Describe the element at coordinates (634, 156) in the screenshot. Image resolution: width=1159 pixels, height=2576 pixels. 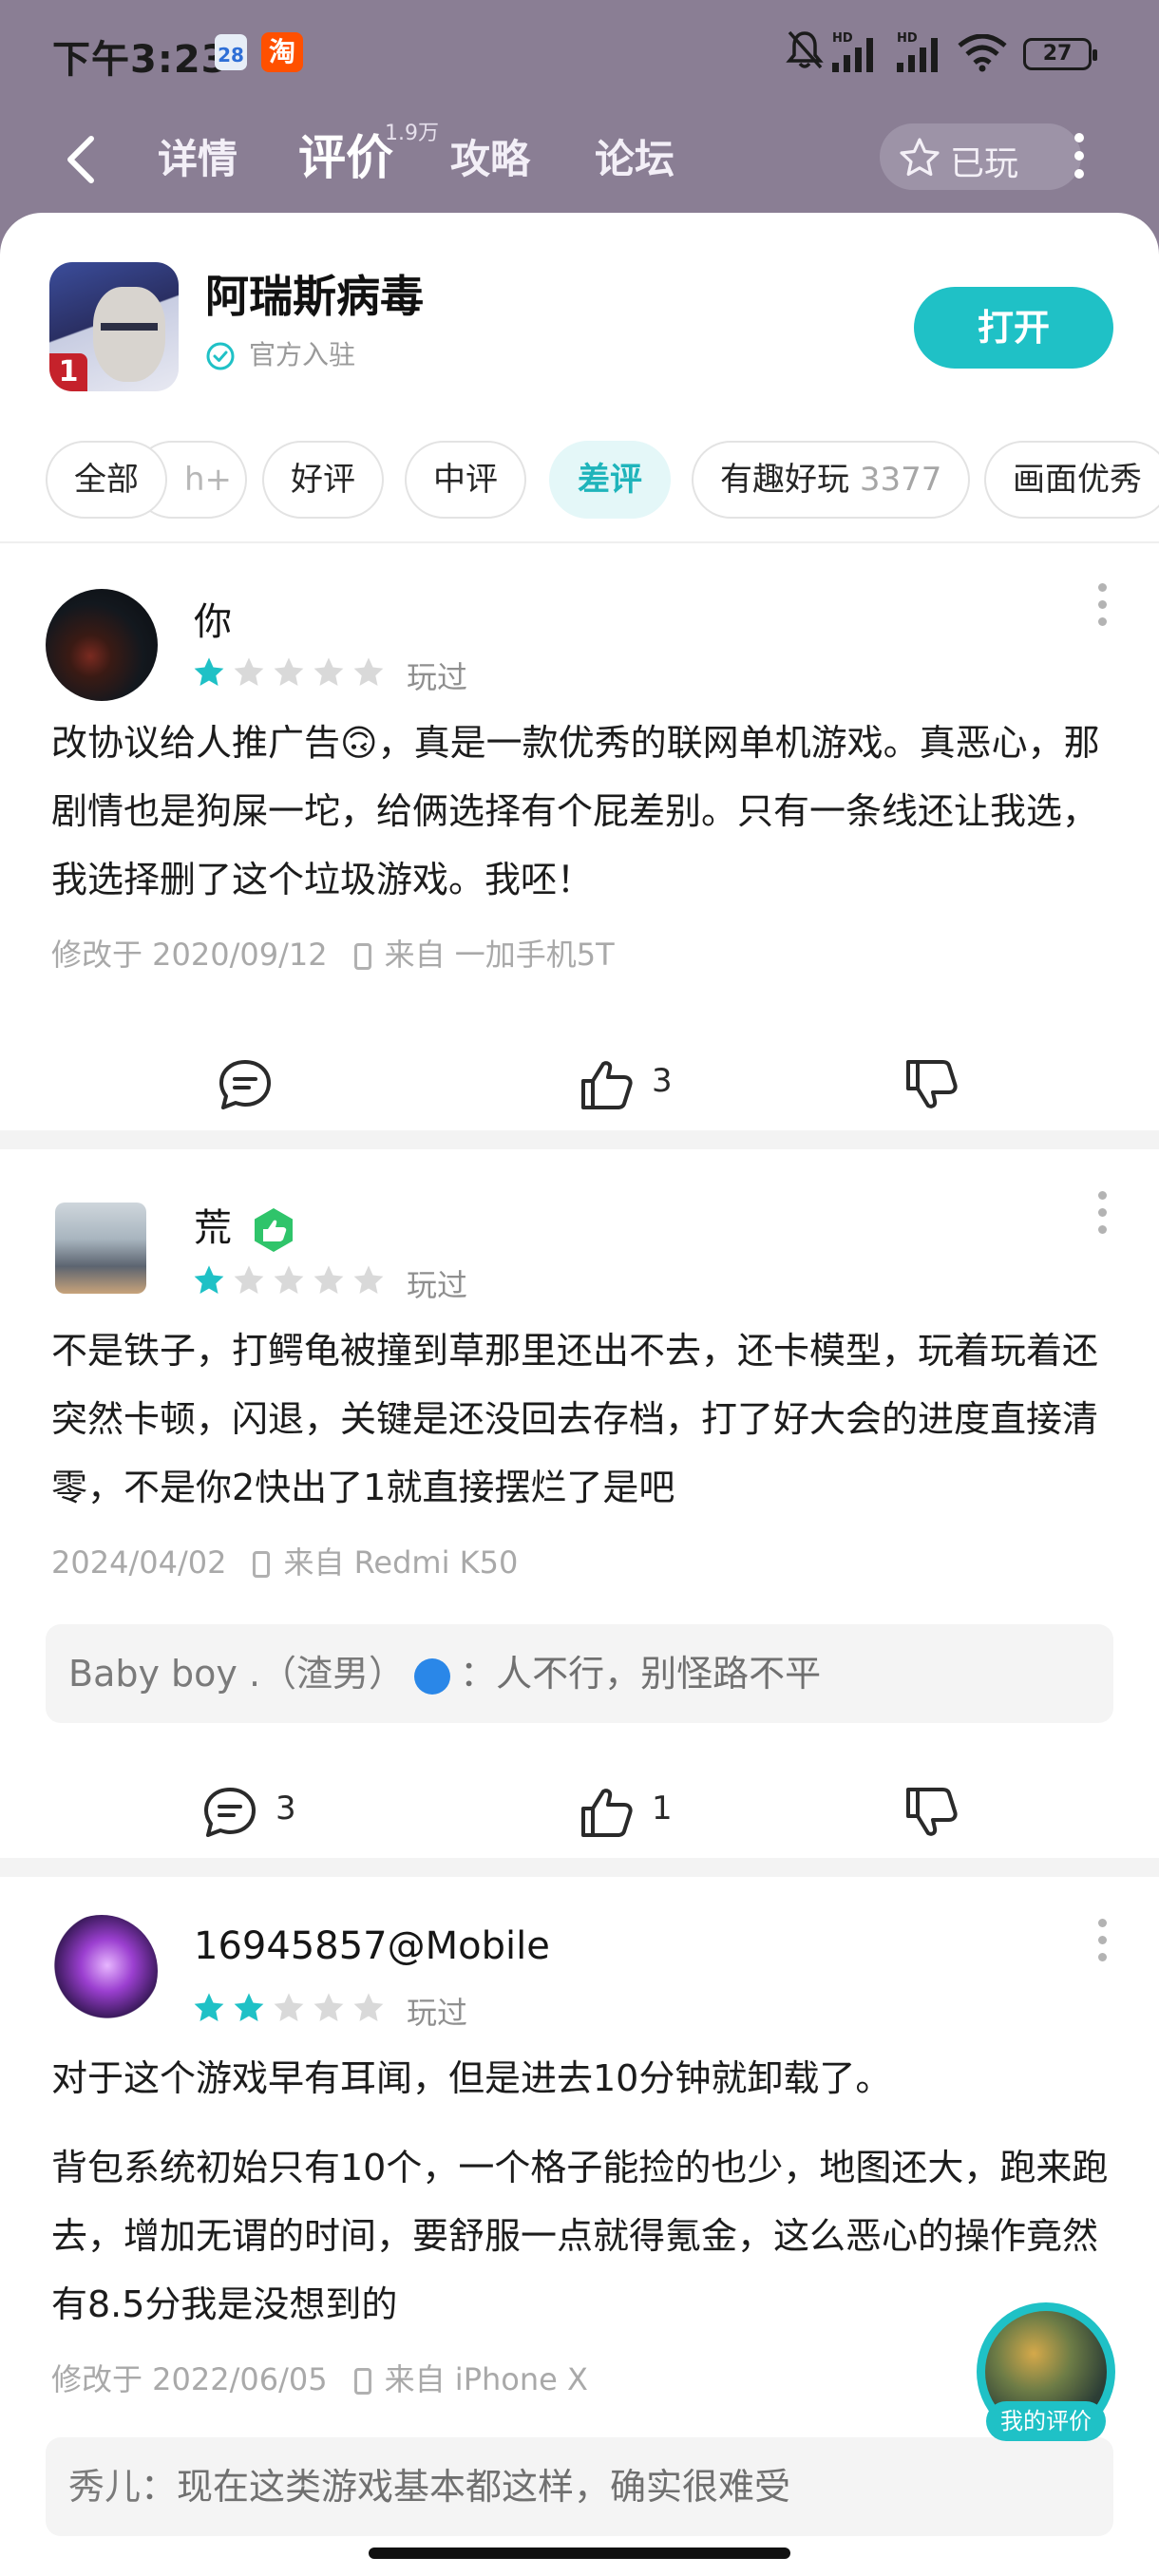
I see `tab-forum: 论坛` at that location.